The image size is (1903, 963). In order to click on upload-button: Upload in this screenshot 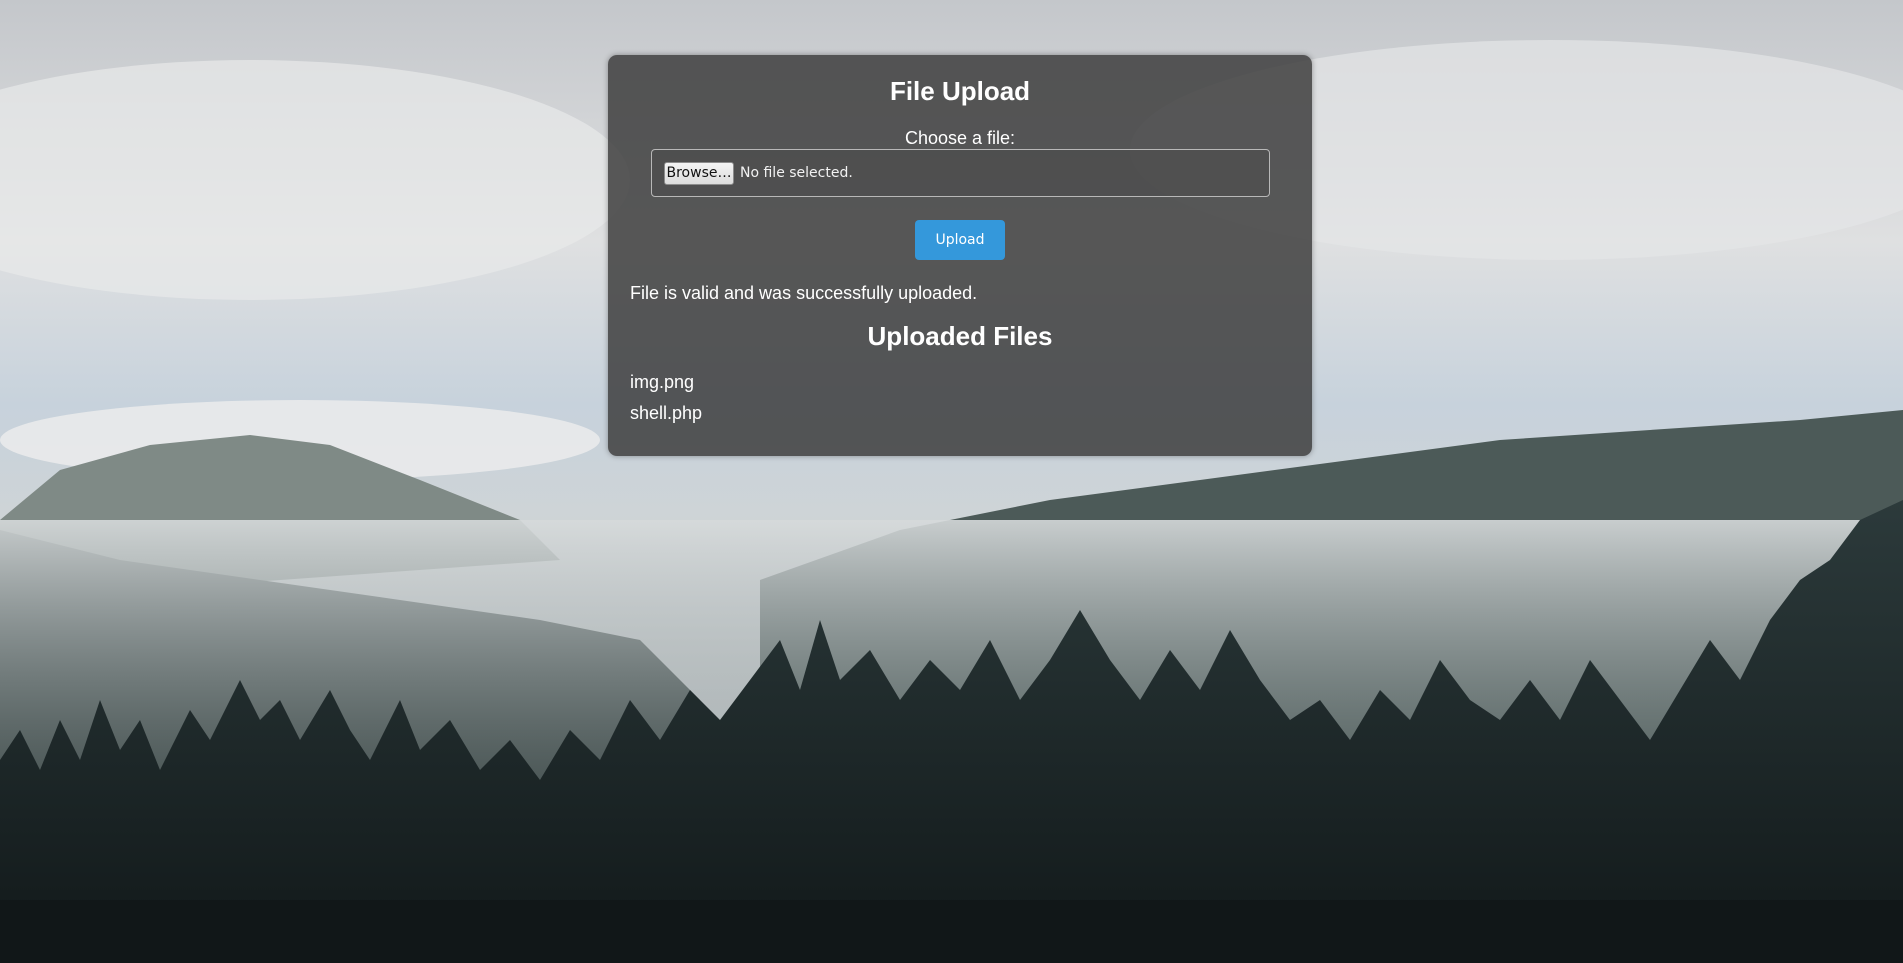, I will do `click(960, 240)`.